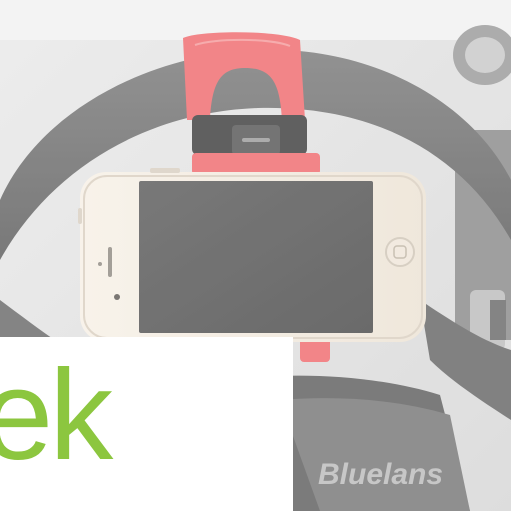 This screenshot has height=511, width=511. I want to click on watermark-text: Bluelans, so click(381, 474).